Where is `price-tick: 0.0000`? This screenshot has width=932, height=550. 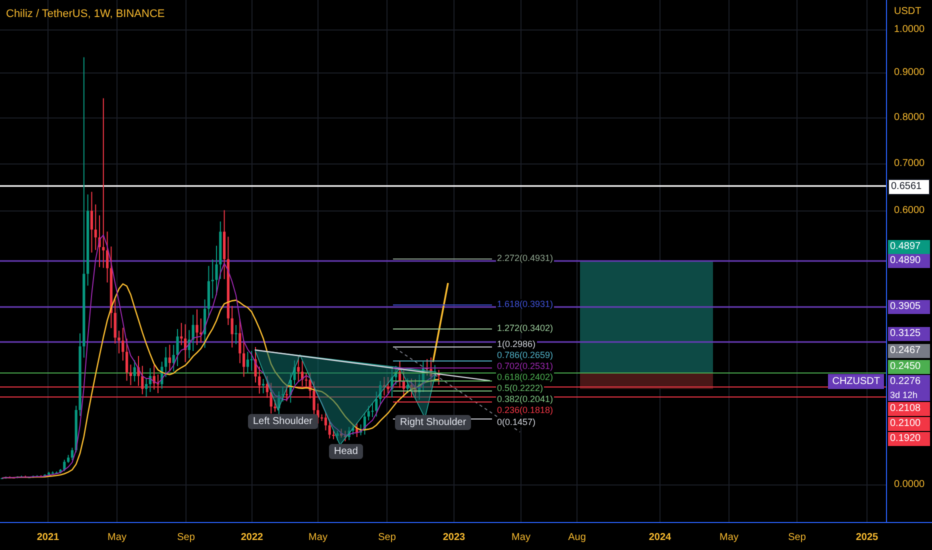
price-tick: 0.0000 is located at coordinates (909, 485).